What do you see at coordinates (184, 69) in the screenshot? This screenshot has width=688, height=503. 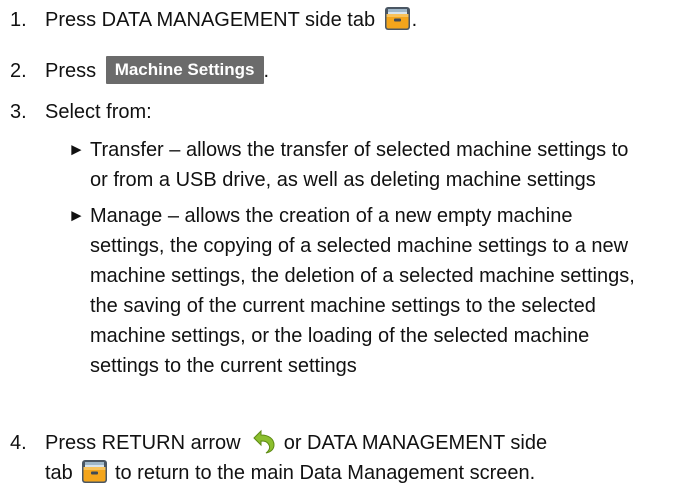 I see `machine-settings-button: Machine Settings` at bounding box center [184, 69].